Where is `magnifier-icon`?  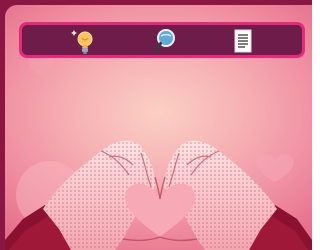 magnifier-icon is located at coordinates (164, 41).